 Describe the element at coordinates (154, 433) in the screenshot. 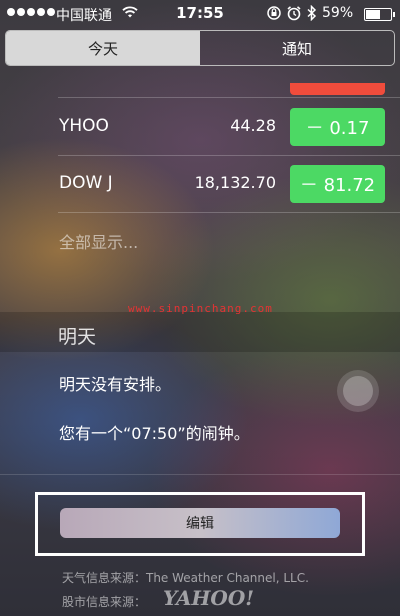

I see `tomorrow-alarm-note: 您有一个“07:50”的闹钟。` at that location.